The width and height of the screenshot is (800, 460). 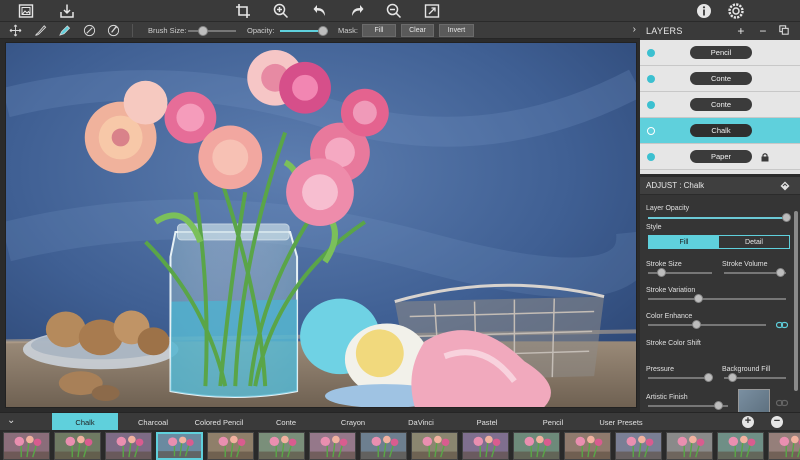 What do you see at coordinates (782, 403) in the screenshot?
I see `unlink-icon` at bounding box center [782, 403].